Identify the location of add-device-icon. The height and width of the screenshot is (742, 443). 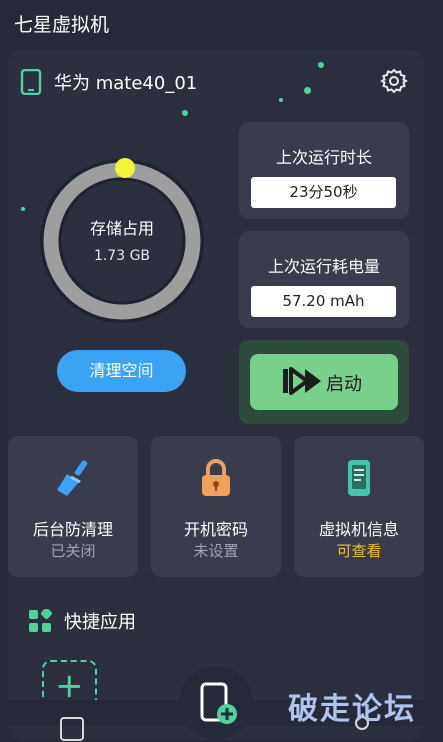
(218, 703).